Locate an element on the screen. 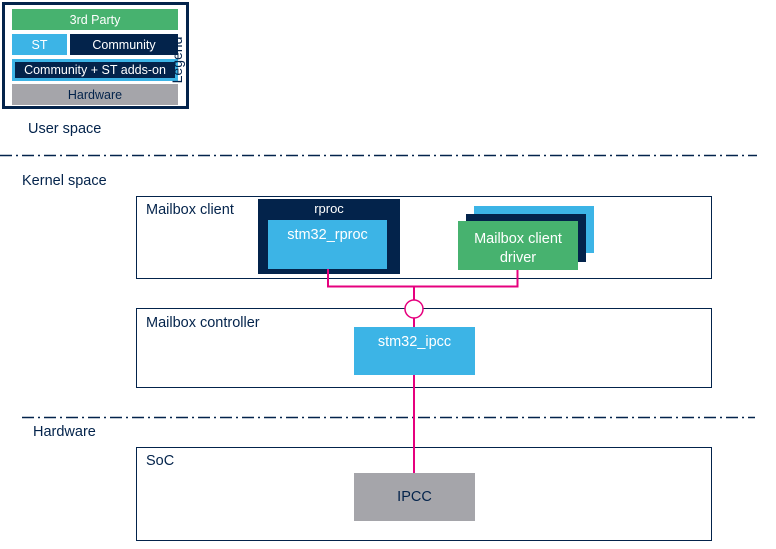 This screenshot has height=549, width=776. mailbox-interface-icon is located at coordinates (414, 309).